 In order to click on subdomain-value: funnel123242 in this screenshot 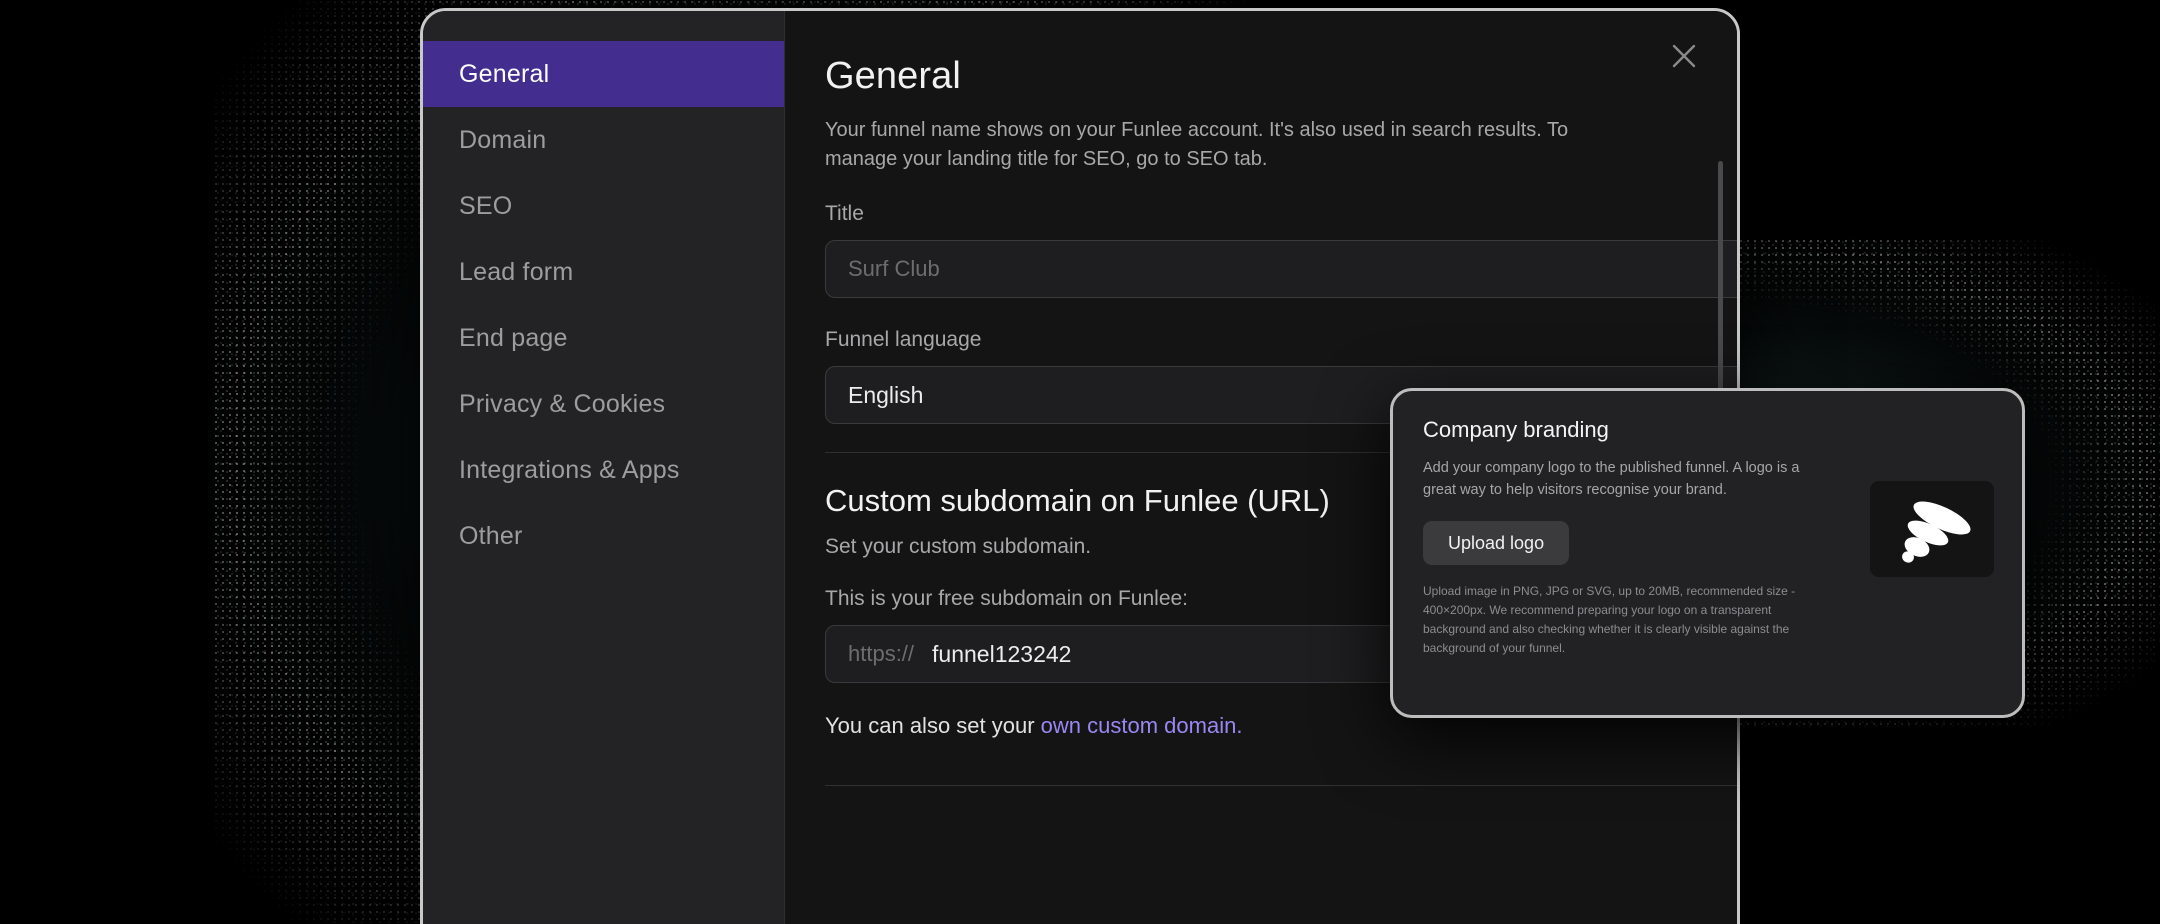, I will do `click(1002, 653)`.